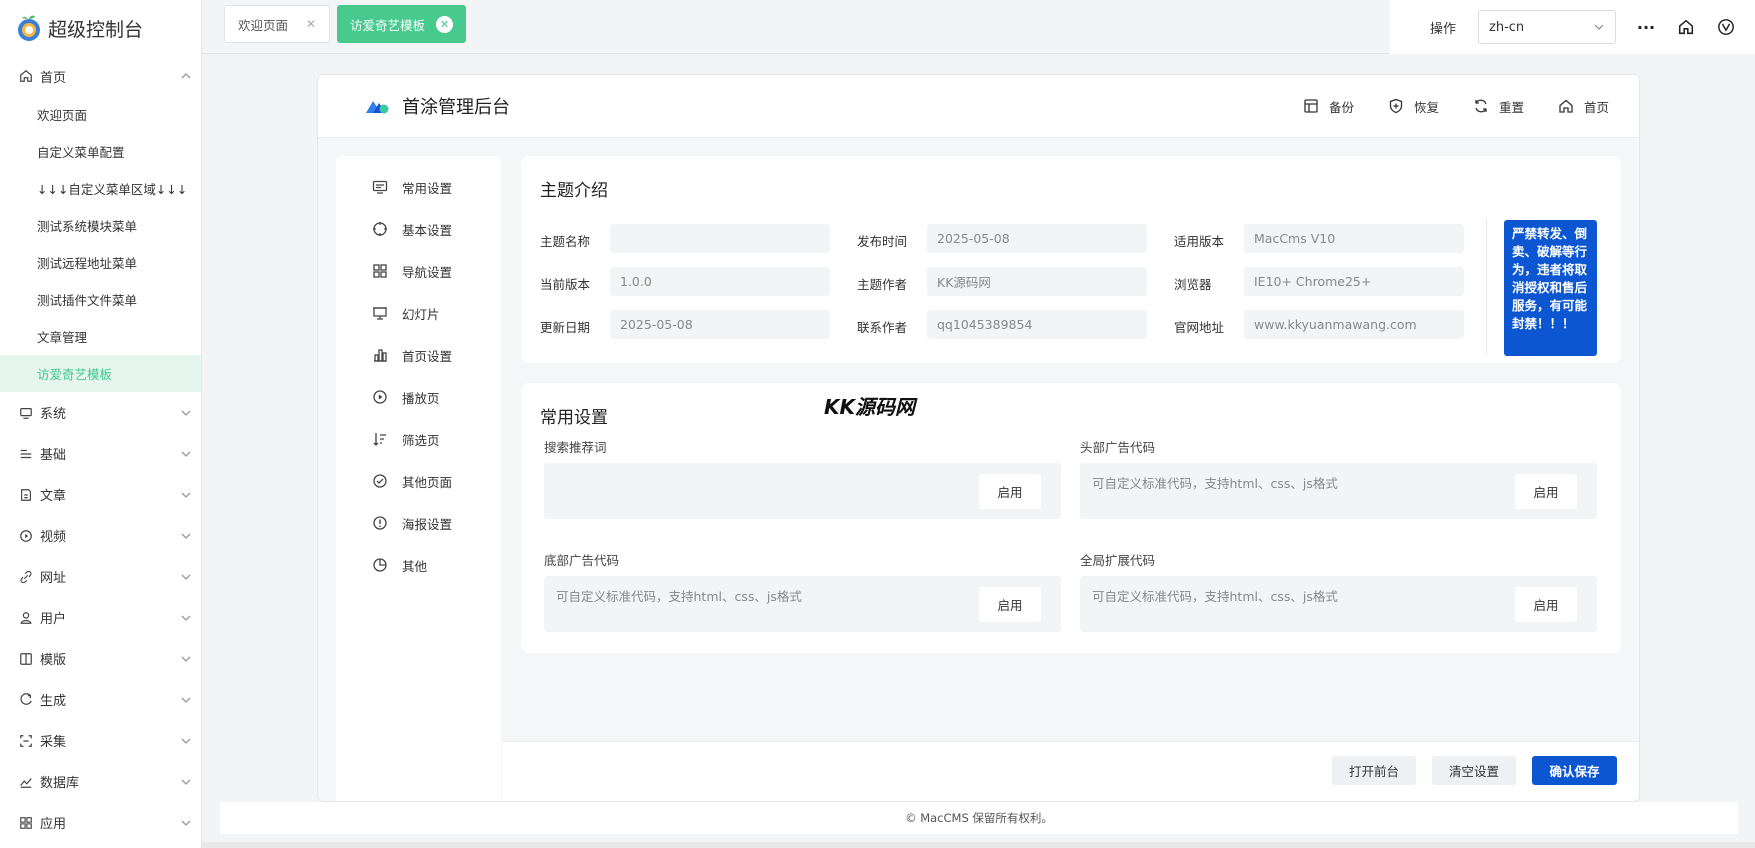  Describe the element at coordinates (1726, 27) in the screenshot. I see `vue-logo-icon` at that location.